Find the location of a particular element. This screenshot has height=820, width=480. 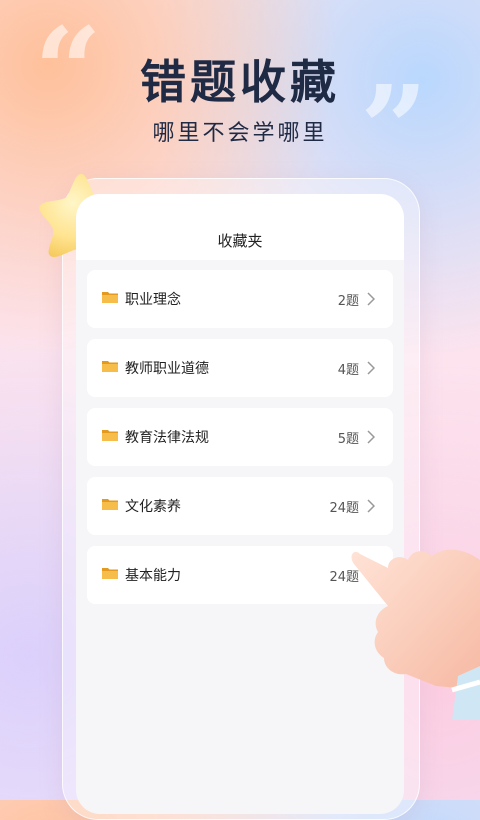

folder-name: 教师职业道德 is located at coordinates (167, 369).